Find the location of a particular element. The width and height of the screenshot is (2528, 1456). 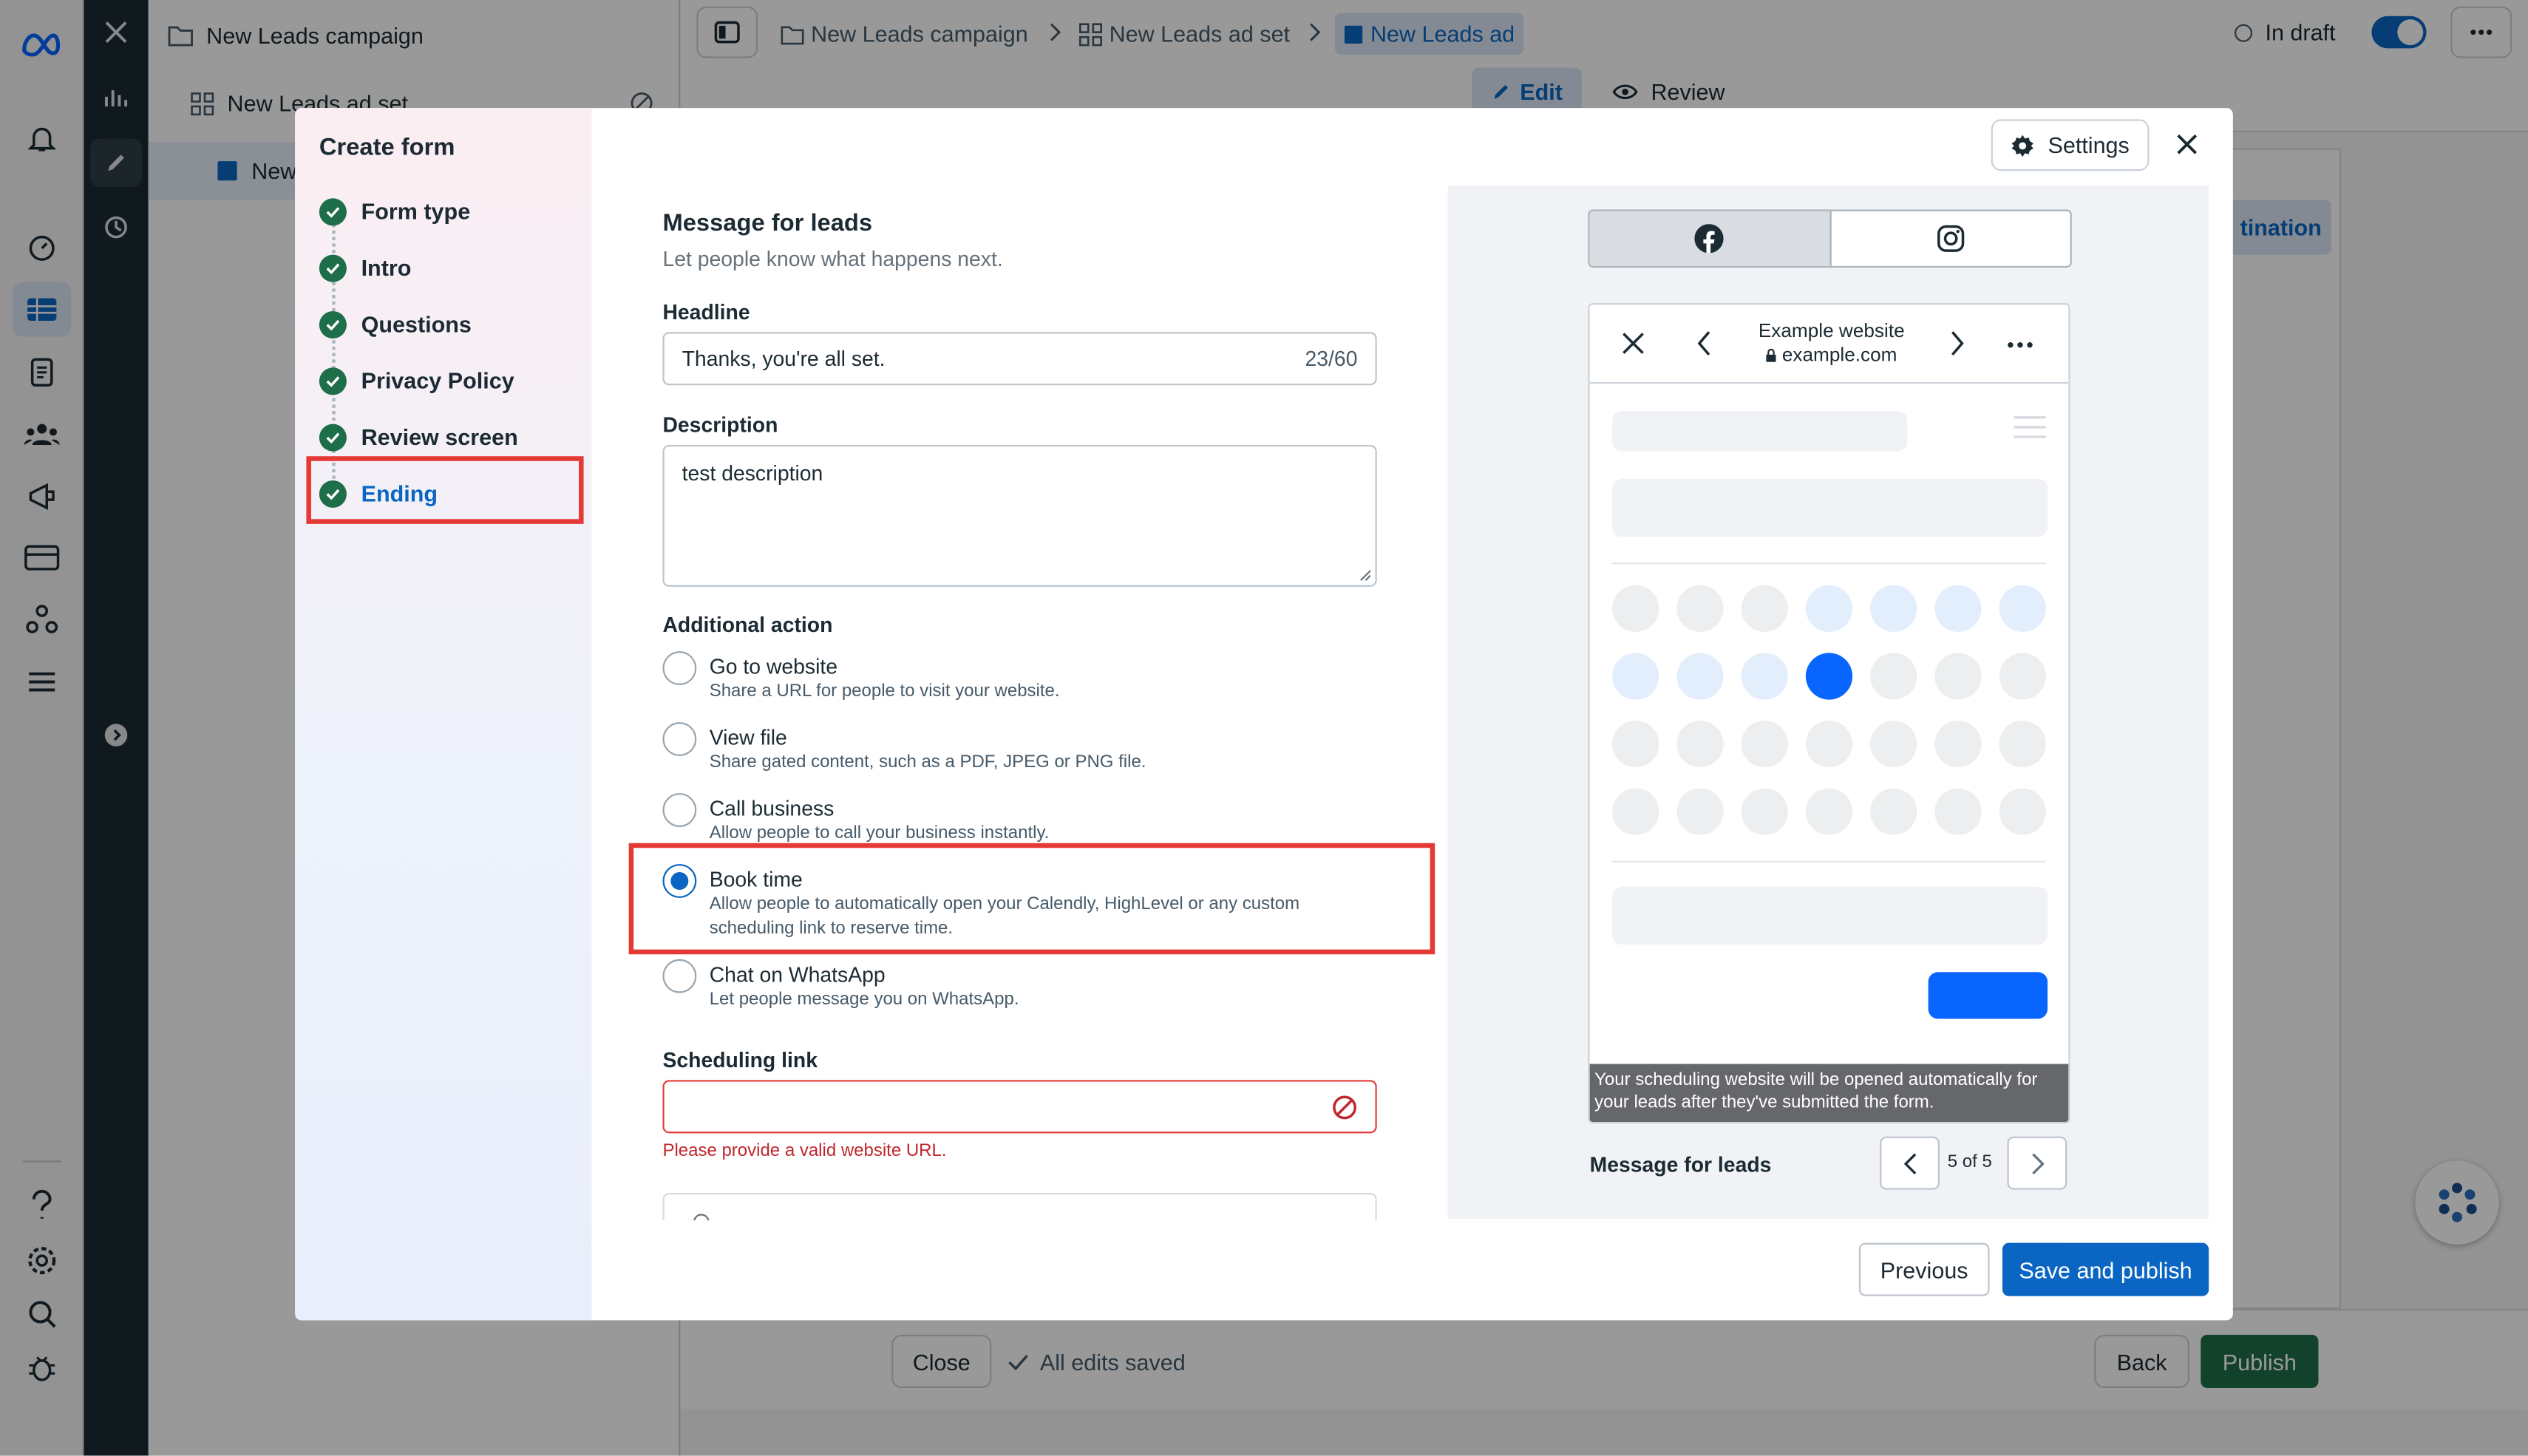

scheduling-link-error: Please provide a valid website URL. is located at coordinates (805, 1151).